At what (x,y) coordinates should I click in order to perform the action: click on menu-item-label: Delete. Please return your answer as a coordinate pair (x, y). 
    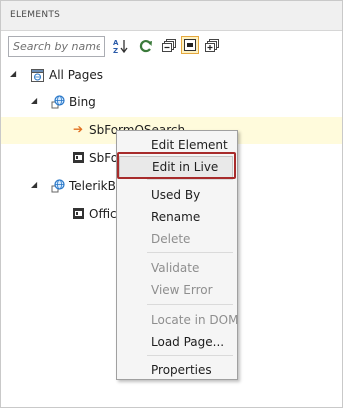
    Looking at the image, I should click on (171, 239).